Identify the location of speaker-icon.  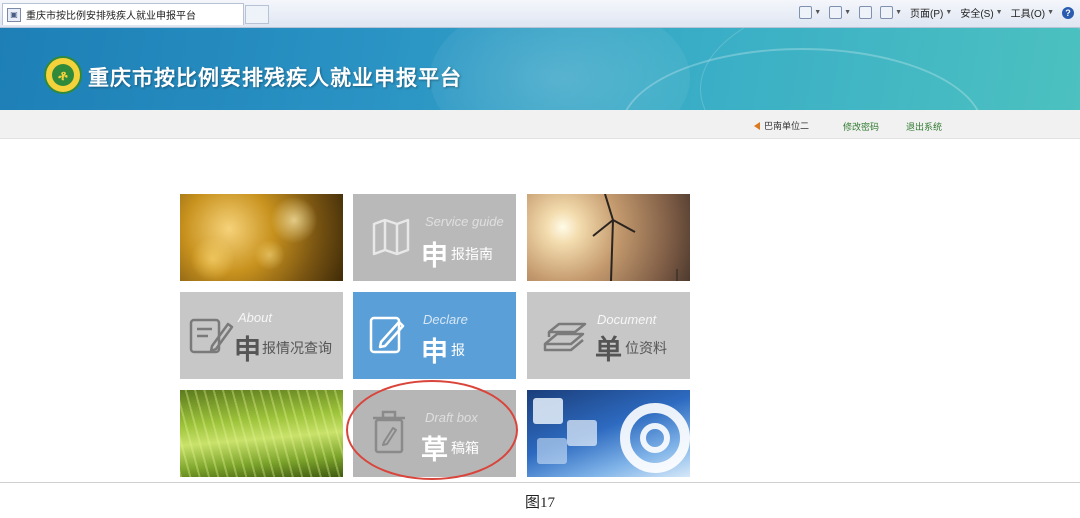
(757, 125).